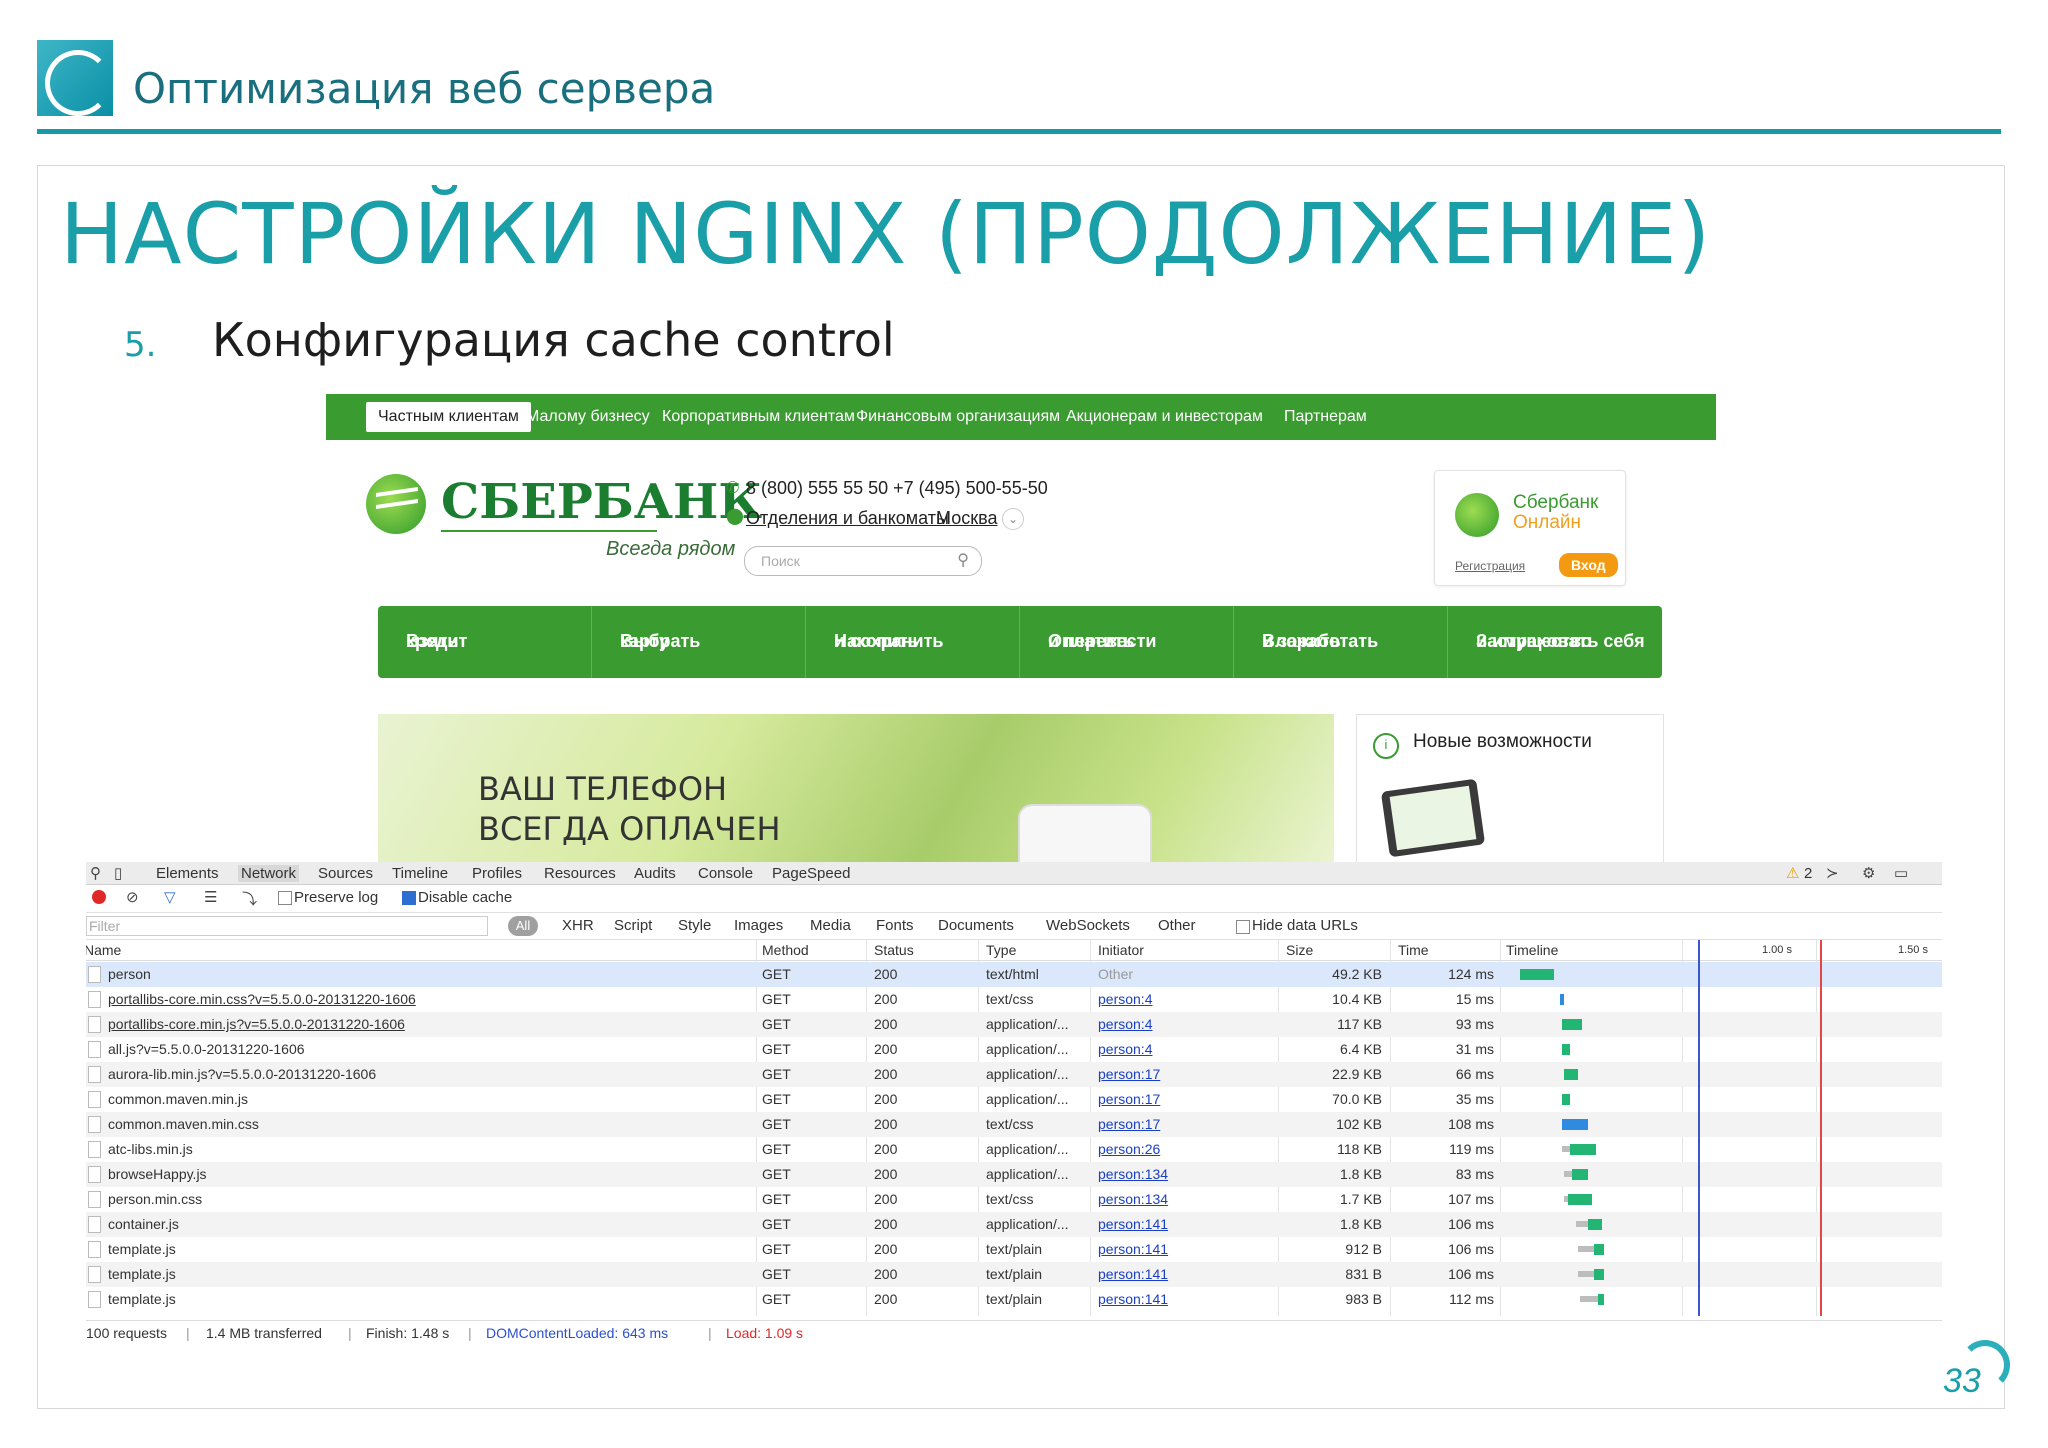  I want to click on filter-websockets: WebSockets, so click(1088, 925).